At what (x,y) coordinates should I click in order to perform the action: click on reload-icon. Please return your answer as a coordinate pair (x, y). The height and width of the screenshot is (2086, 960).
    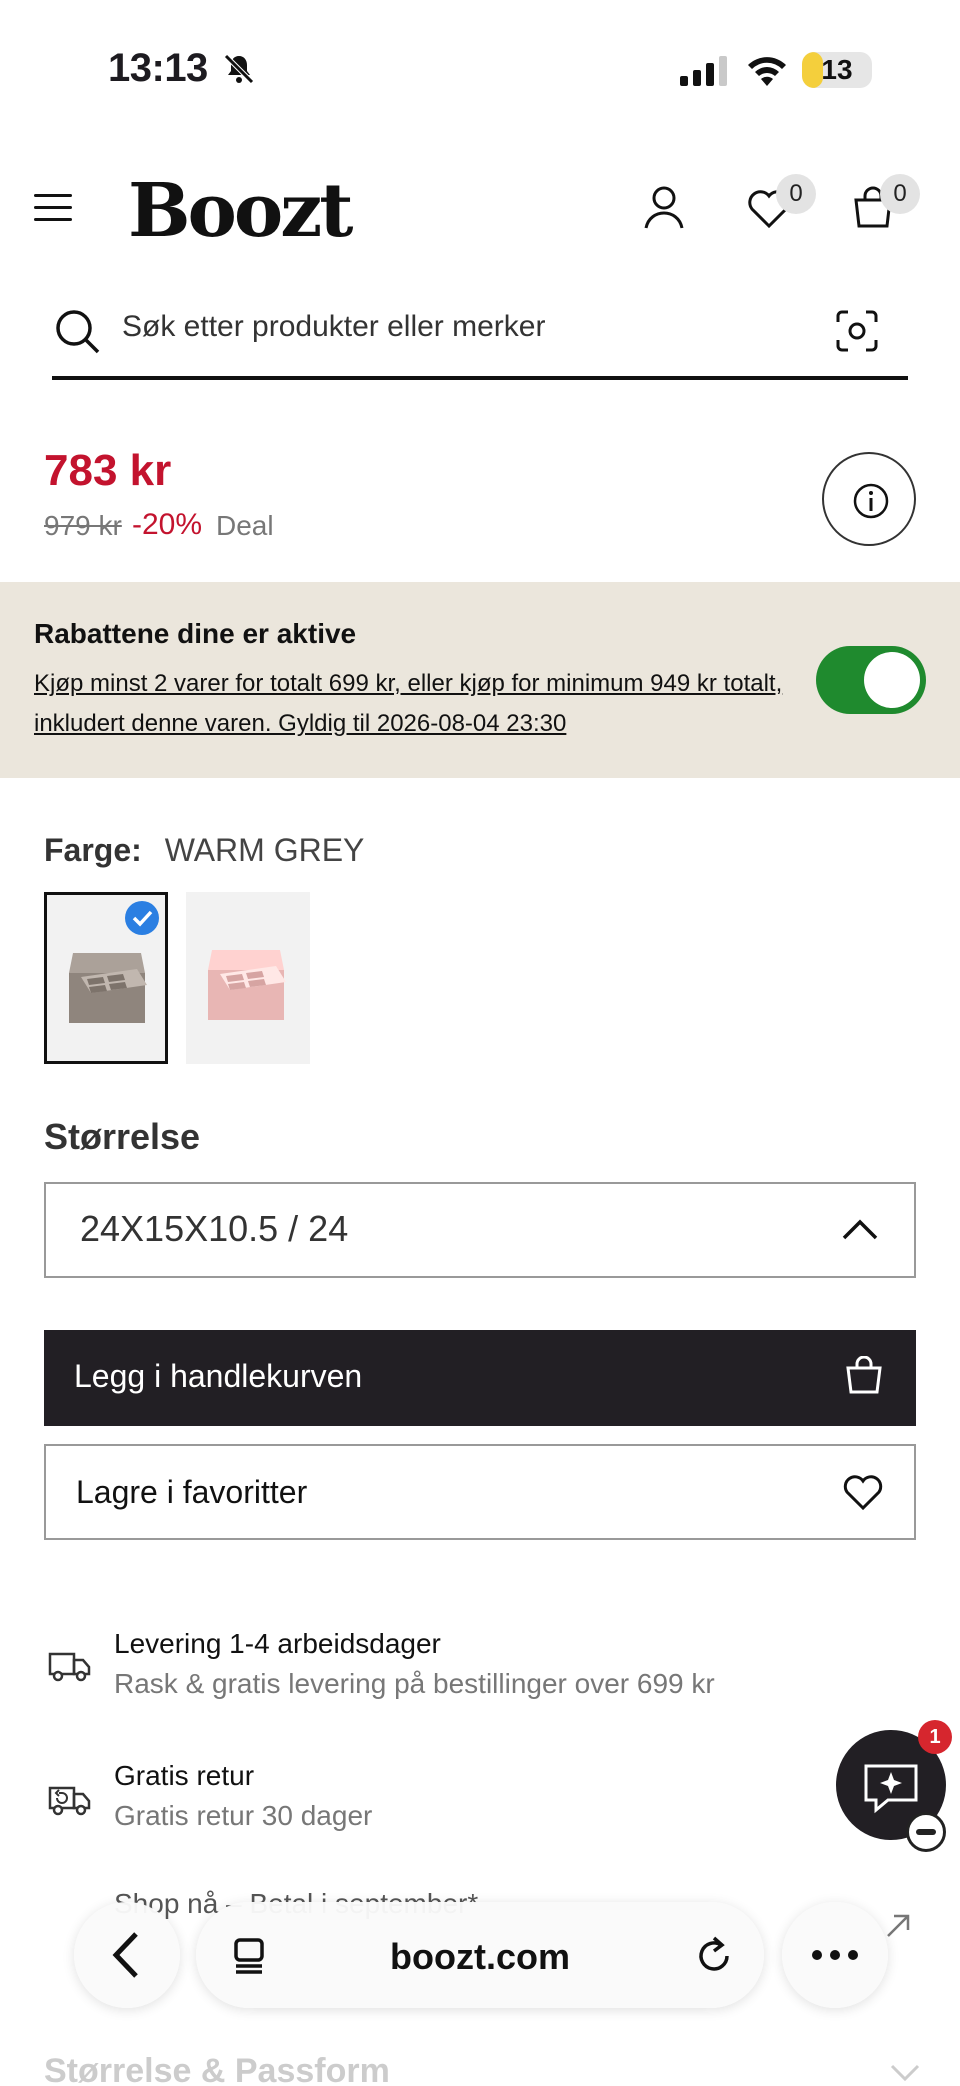
    Looking at the image, I should click on (714, 1955).